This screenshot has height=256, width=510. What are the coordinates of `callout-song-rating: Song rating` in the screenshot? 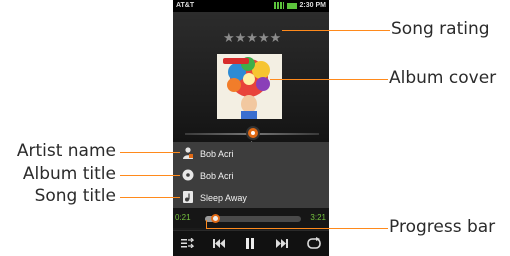 It's located at (440, 29).